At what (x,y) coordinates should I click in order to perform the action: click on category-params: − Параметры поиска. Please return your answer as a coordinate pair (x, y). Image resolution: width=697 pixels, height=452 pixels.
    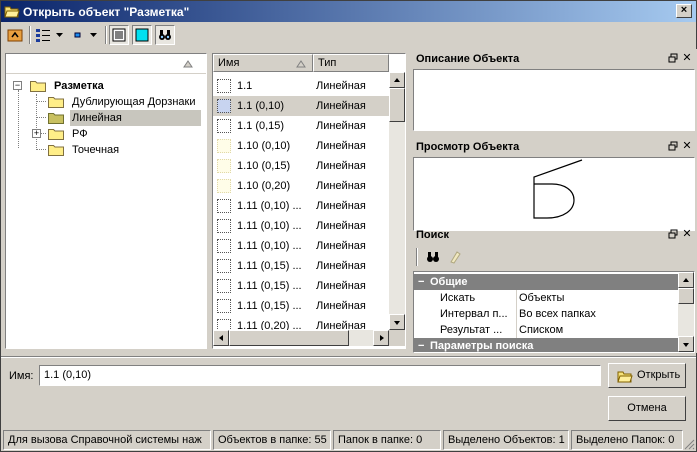
    Looking at the image, I should click on (546, 345).